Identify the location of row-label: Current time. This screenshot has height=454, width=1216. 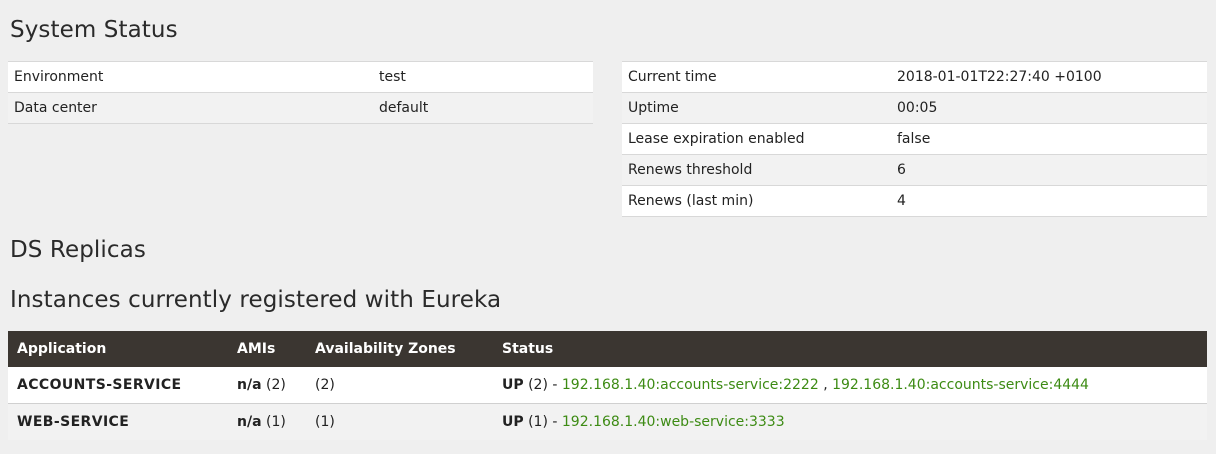
(756, 77).